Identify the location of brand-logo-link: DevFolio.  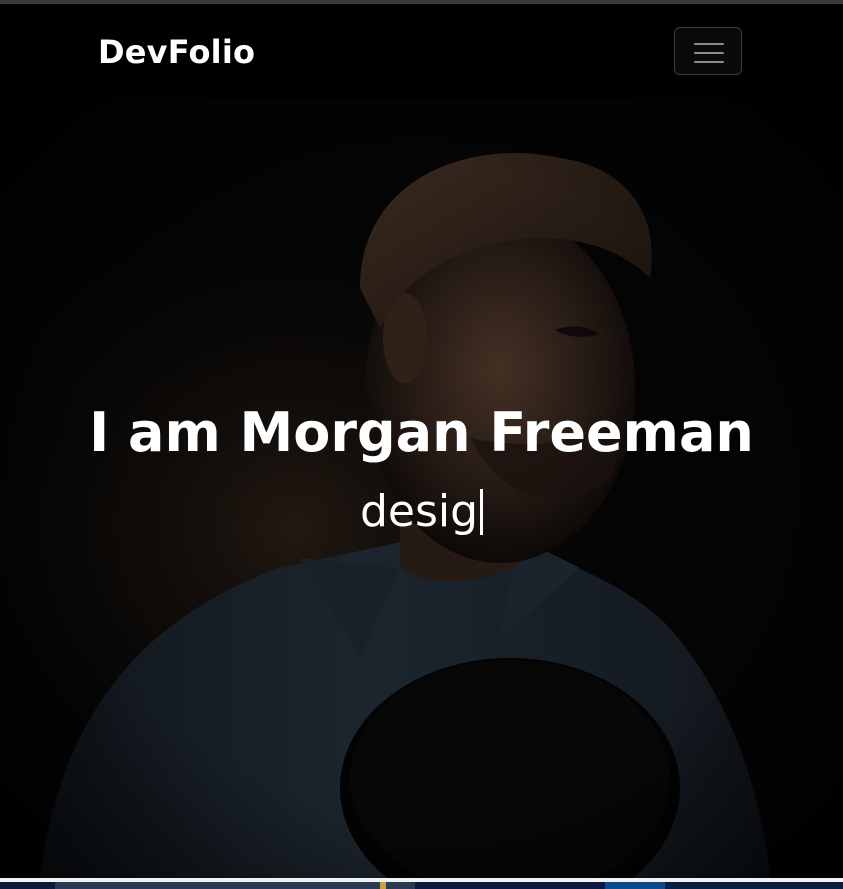
(176, 52).